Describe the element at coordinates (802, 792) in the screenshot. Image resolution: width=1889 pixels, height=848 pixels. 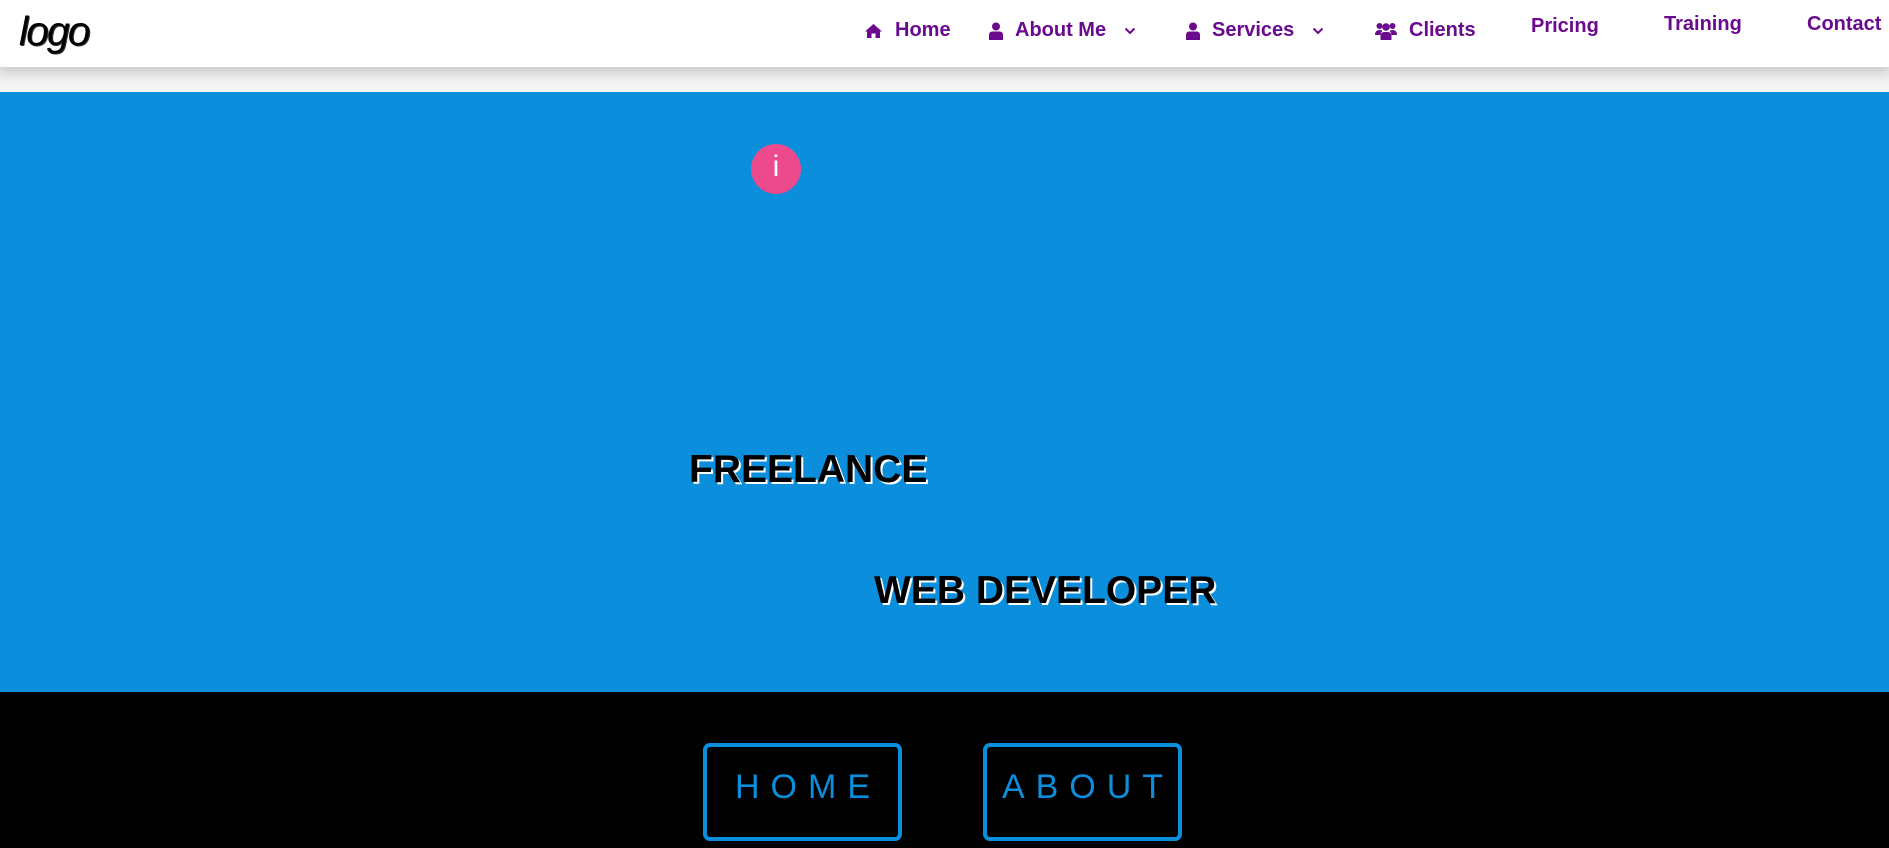
I see `home-button: HOME` at that location.